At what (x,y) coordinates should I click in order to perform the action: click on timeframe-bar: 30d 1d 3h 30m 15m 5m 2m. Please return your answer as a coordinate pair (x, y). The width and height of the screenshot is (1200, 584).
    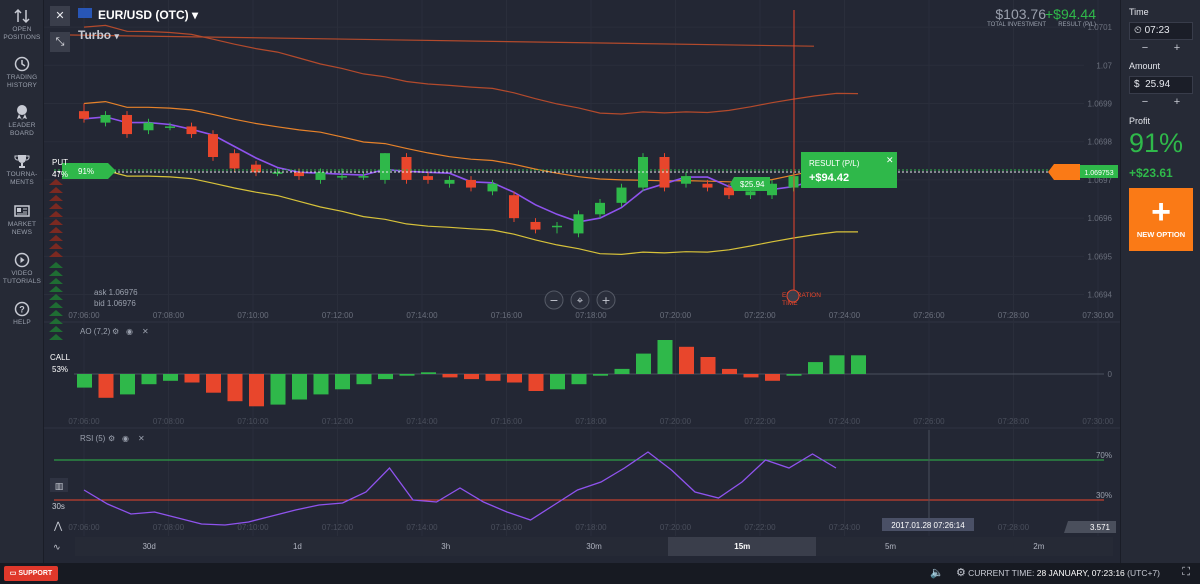
    Looking at the image, I should click on (594, 546).